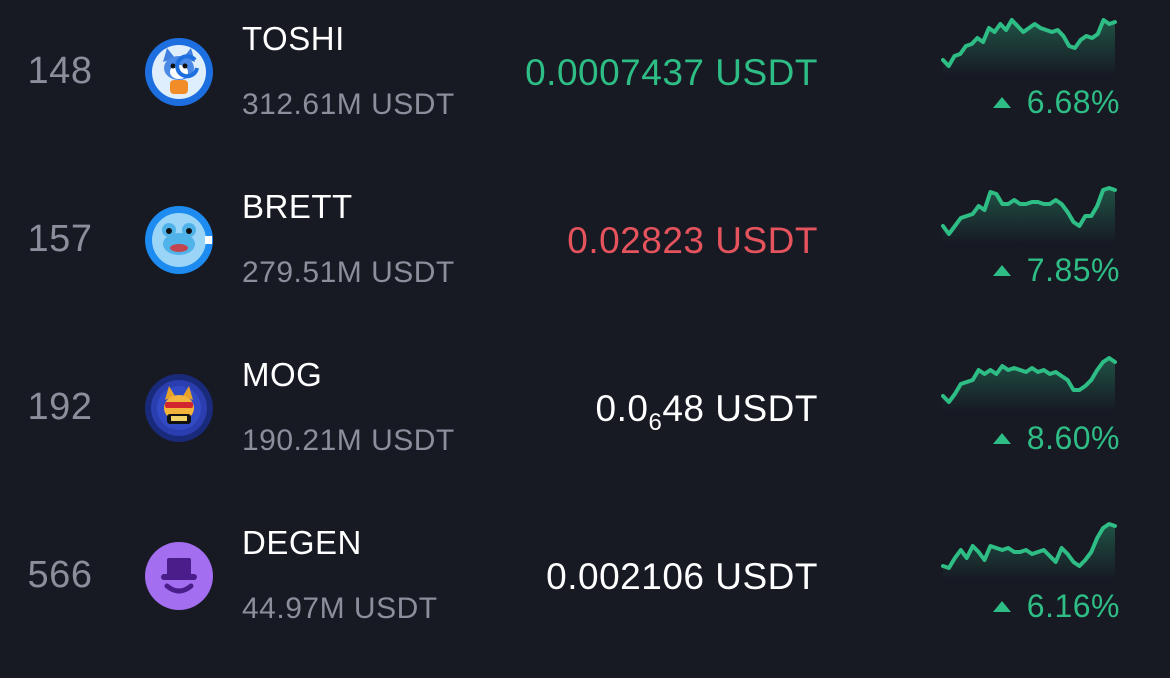 This screenshot has height=678, width=1170. Describe the element at coordinates (655, 422) in the screenshot. I see `price-zero-count: 6` at that location.